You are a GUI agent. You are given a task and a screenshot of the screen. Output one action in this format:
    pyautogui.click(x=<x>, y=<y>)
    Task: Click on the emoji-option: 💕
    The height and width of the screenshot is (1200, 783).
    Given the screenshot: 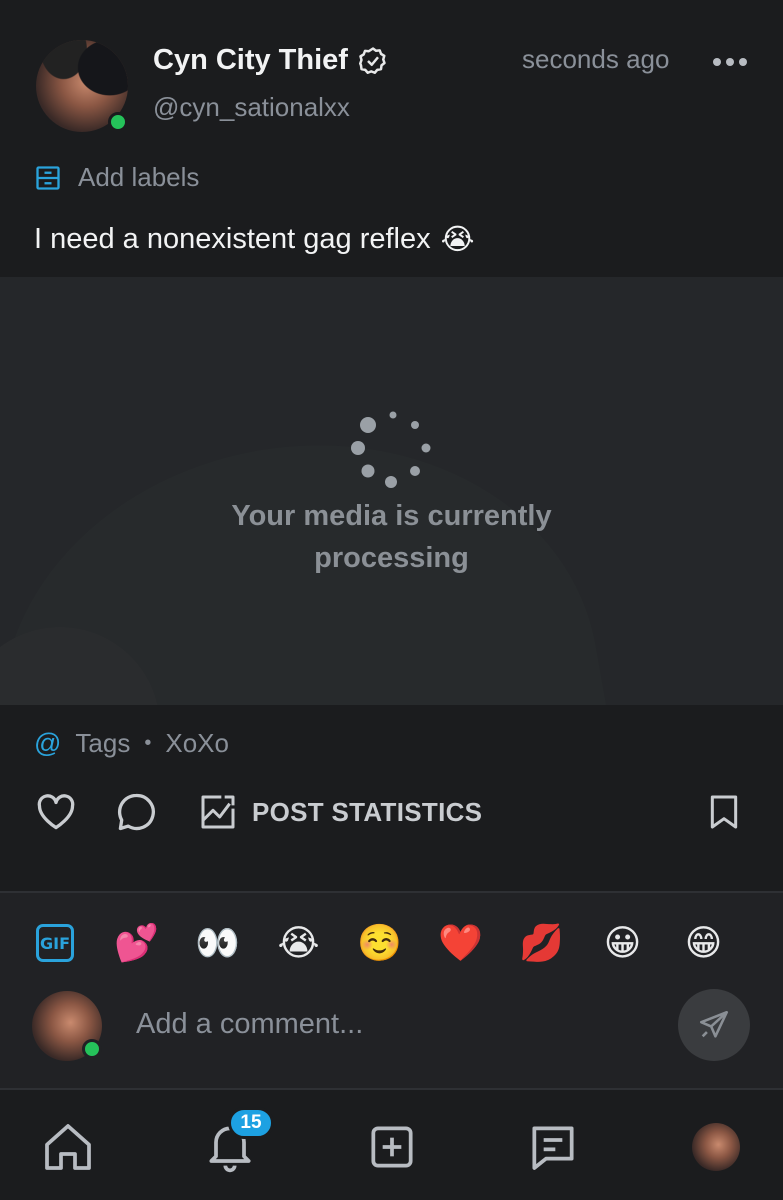 What is the action you would take?
    pyautogui.click(x=136, y=943)
    